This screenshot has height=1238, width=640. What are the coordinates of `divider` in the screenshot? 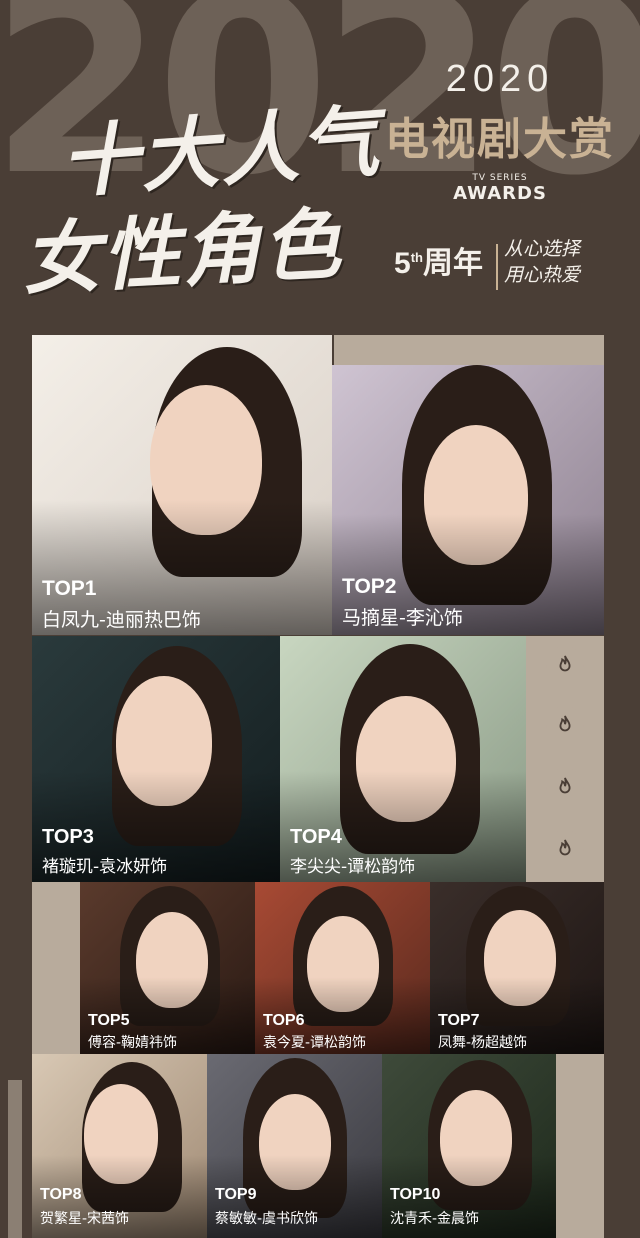 It's located at (497, 267).